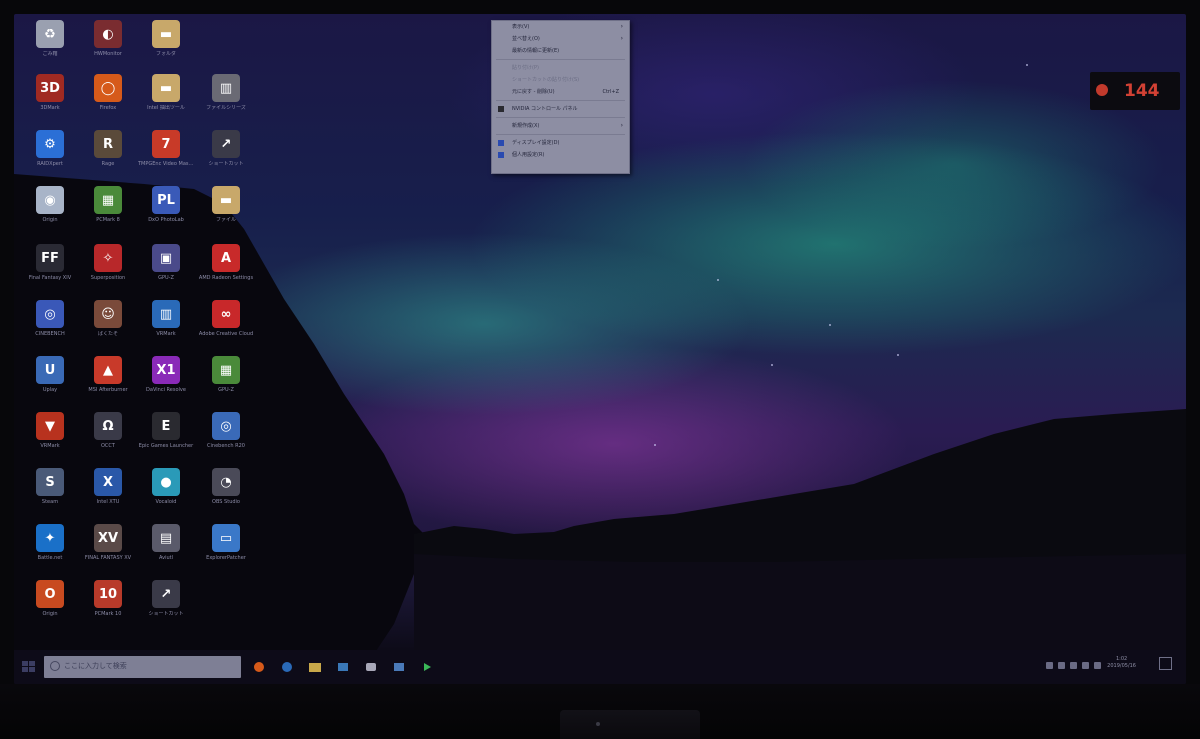 The image size is (1200, 739). Describe the element at coordinates (108, 262) in the screenshot. I see `superposition-icon: ✧ Superposition` at that location.